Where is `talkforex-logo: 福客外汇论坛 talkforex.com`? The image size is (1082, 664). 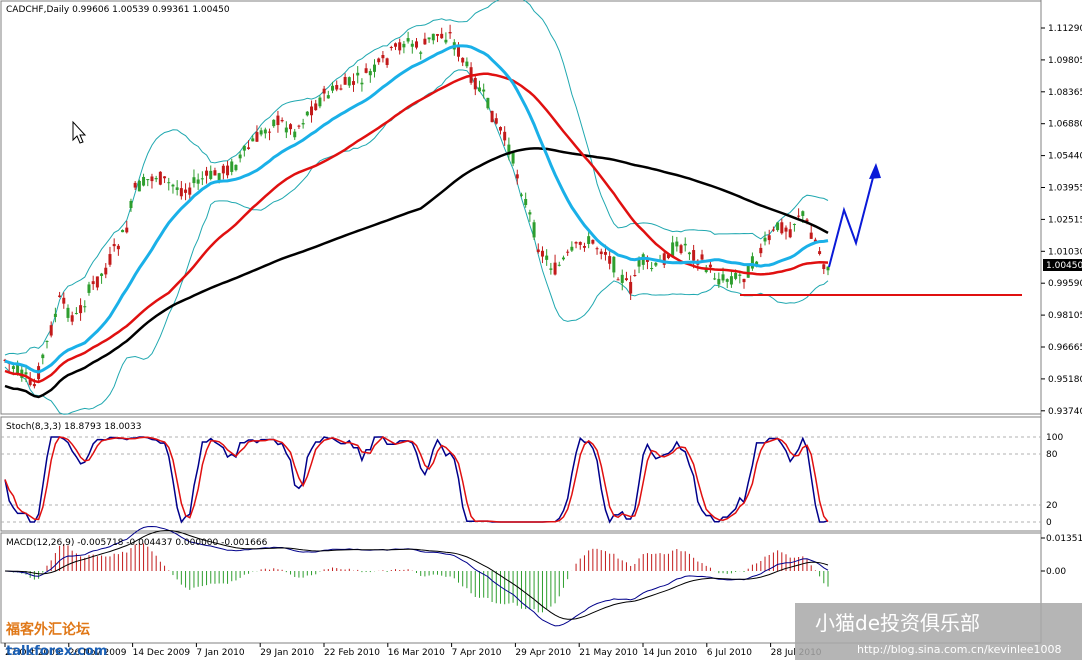 talkforex-logo: 福客外汇论坛 talkforex.com is located at coordinates (56, 640).